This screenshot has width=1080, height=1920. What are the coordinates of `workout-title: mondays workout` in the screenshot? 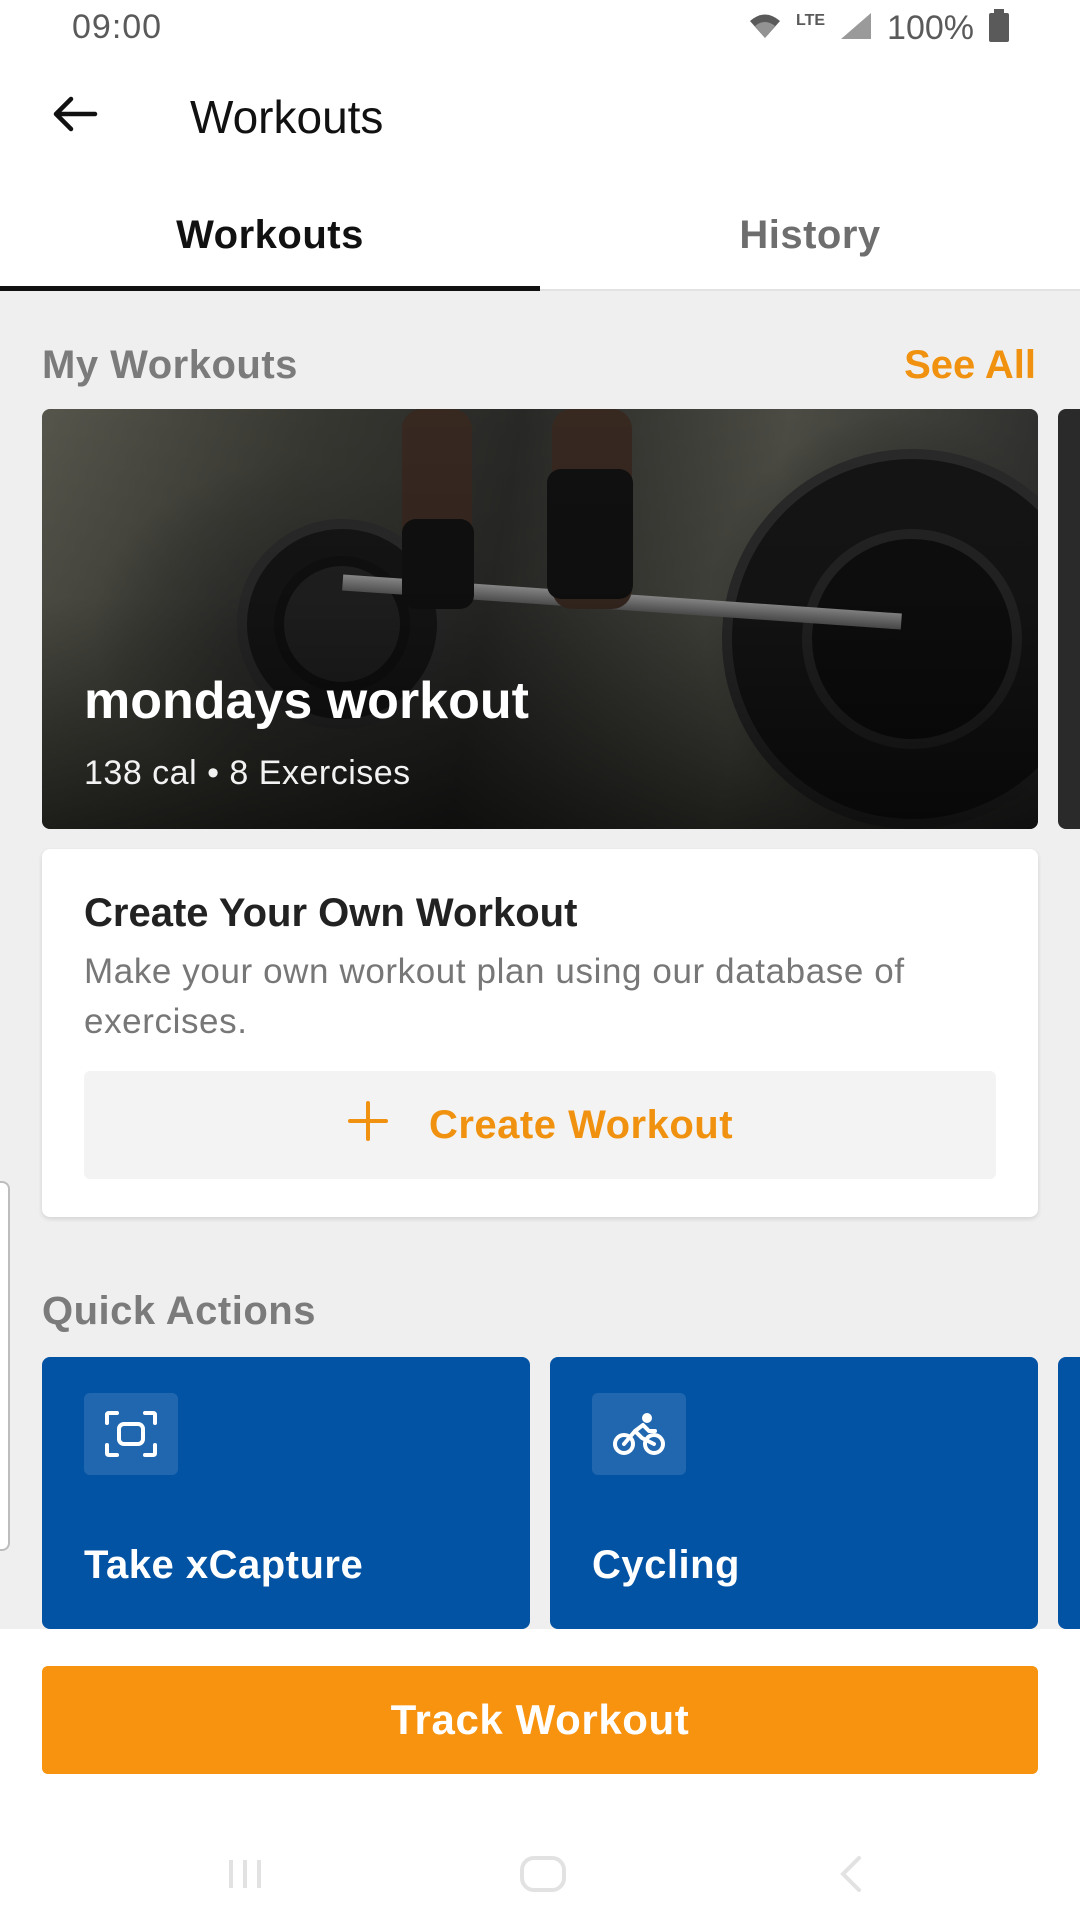 It's located at (306, 701).